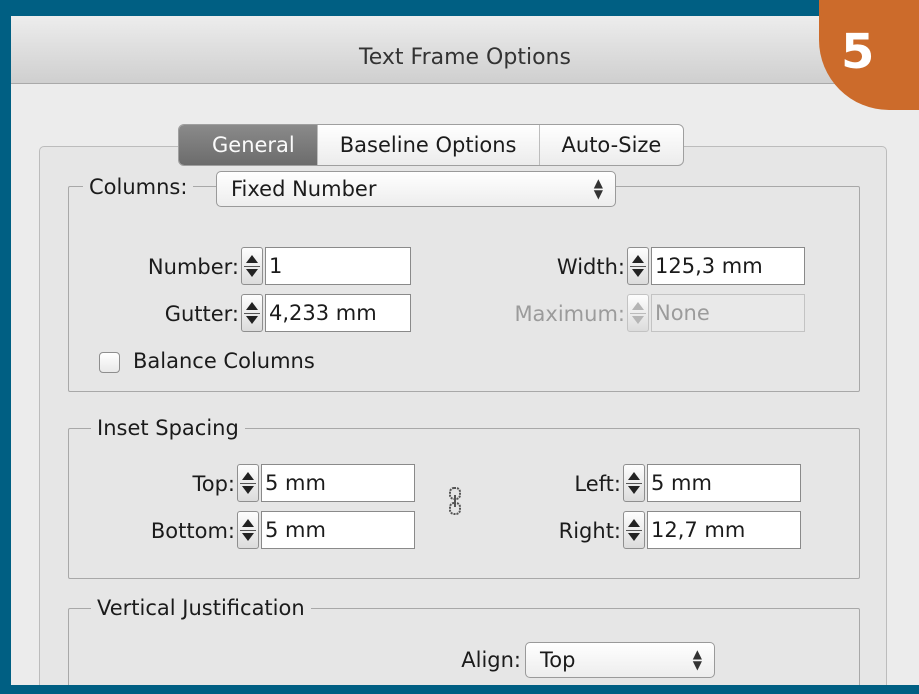 This screenshot has width=919, height=694. What do you see at coordinates (465, 57) in the screenshot?
I see `dialog-title: Text Frame Options` at bounding box center [465, 57].